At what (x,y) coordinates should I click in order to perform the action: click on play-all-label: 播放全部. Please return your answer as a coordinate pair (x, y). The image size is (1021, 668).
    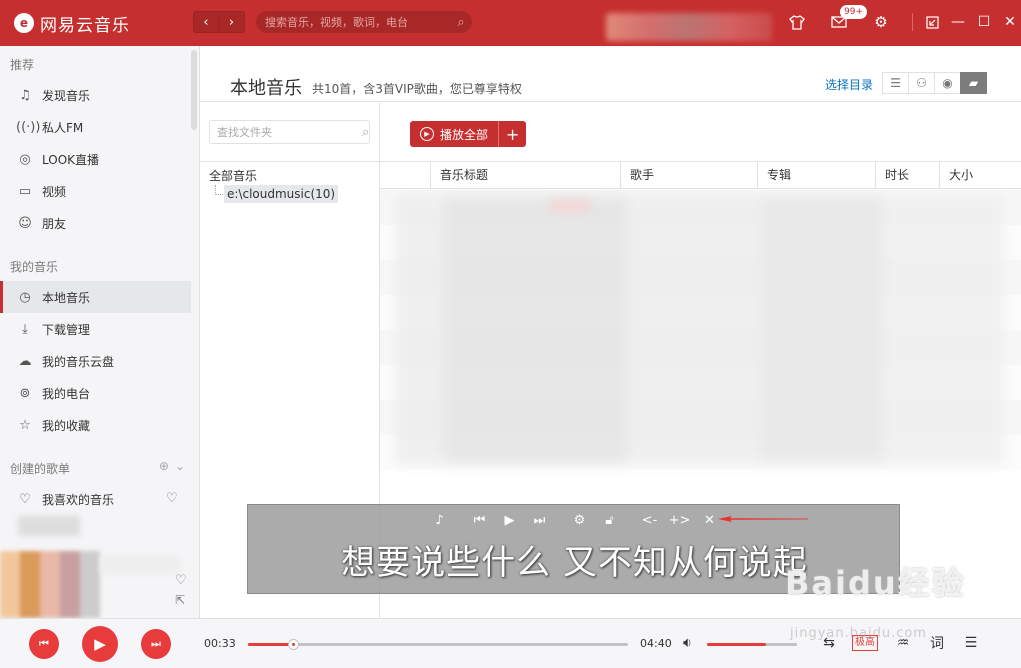
    Looking at the image, I should click on (464, 134).